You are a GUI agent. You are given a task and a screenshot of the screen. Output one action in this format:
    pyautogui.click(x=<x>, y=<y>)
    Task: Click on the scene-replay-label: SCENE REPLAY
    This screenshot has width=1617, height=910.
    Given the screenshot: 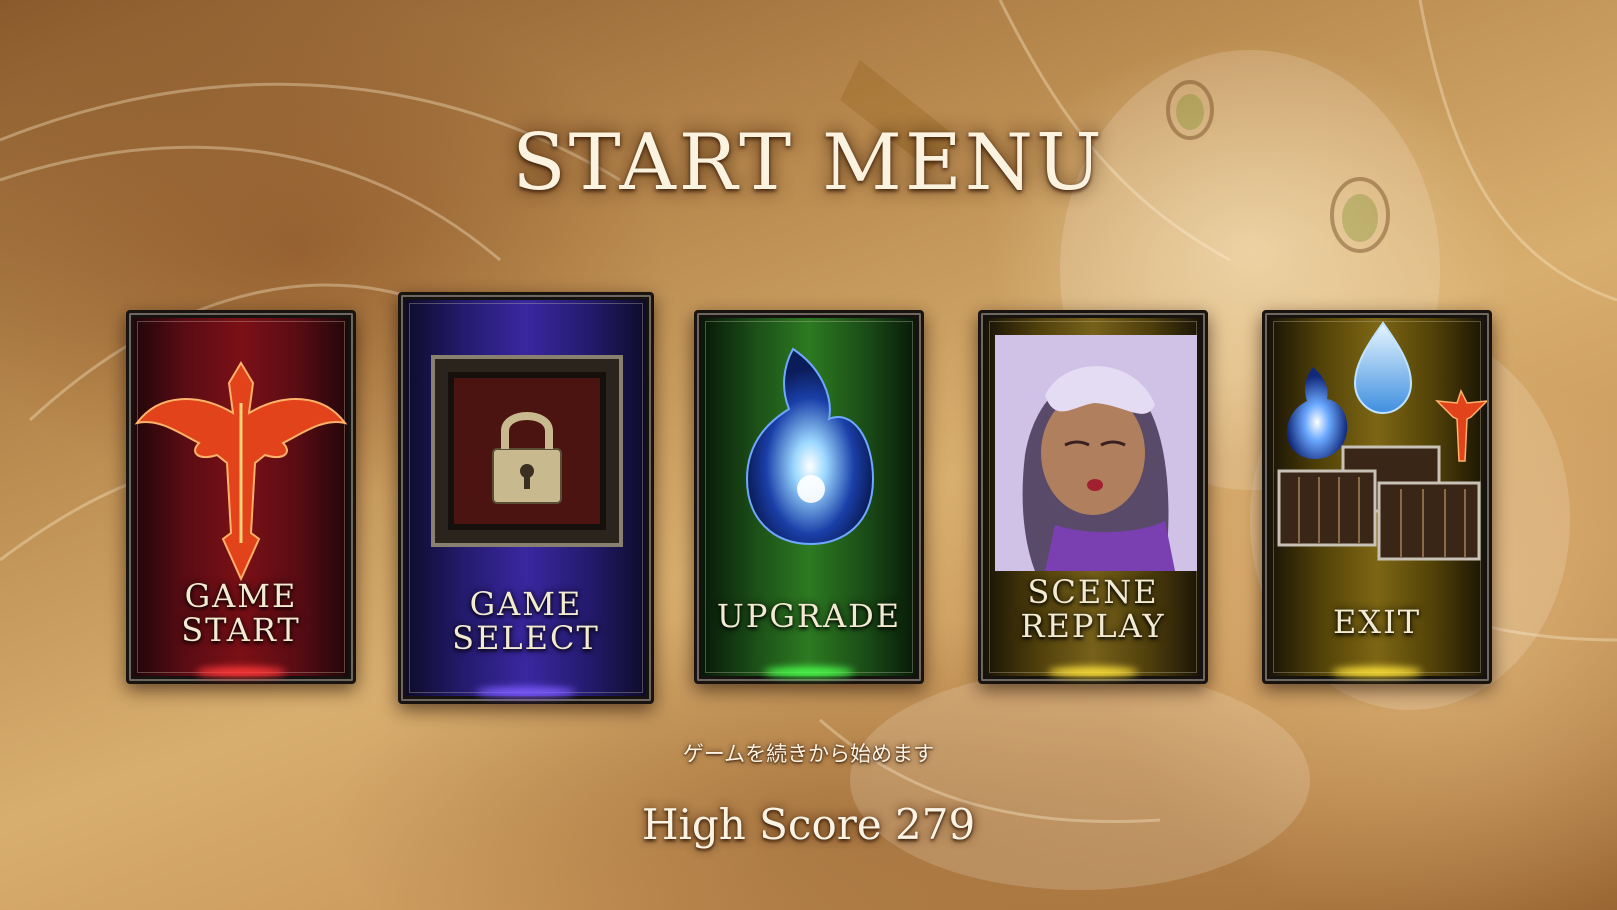 What is the action you would take?
    pyautogui.click(x=1093, y=609)
    